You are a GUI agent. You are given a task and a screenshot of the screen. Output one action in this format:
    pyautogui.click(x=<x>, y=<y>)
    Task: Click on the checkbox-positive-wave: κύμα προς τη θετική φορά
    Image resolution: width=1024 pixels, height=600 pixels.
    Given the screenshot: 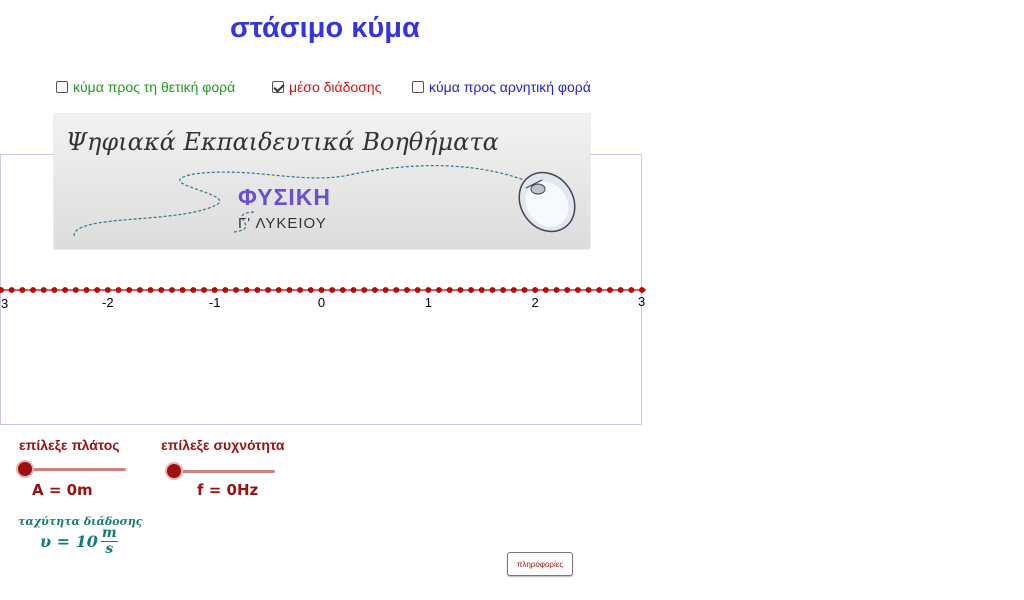 What is the action you would take?
    pyautogui.click(x=145, y=87)
    